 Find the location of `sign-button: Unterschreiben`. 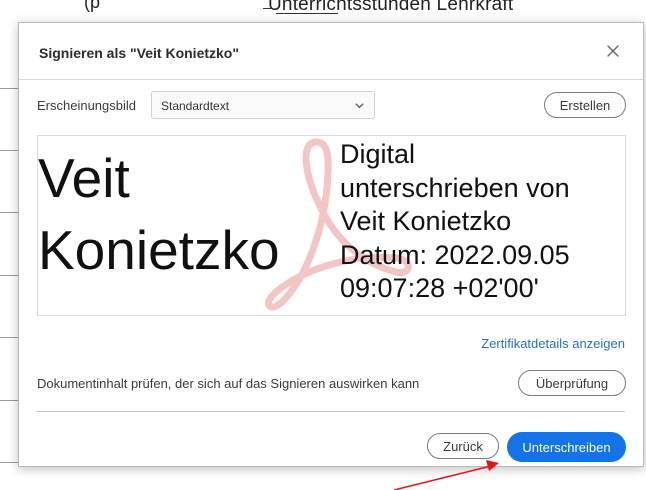

sign-button: Unterschreiben is located at coordinates (566, 447).